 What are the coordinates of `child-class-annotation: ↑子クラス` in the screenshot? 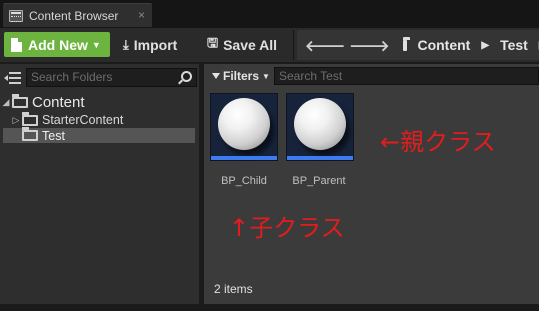 It's located at (287, 228).